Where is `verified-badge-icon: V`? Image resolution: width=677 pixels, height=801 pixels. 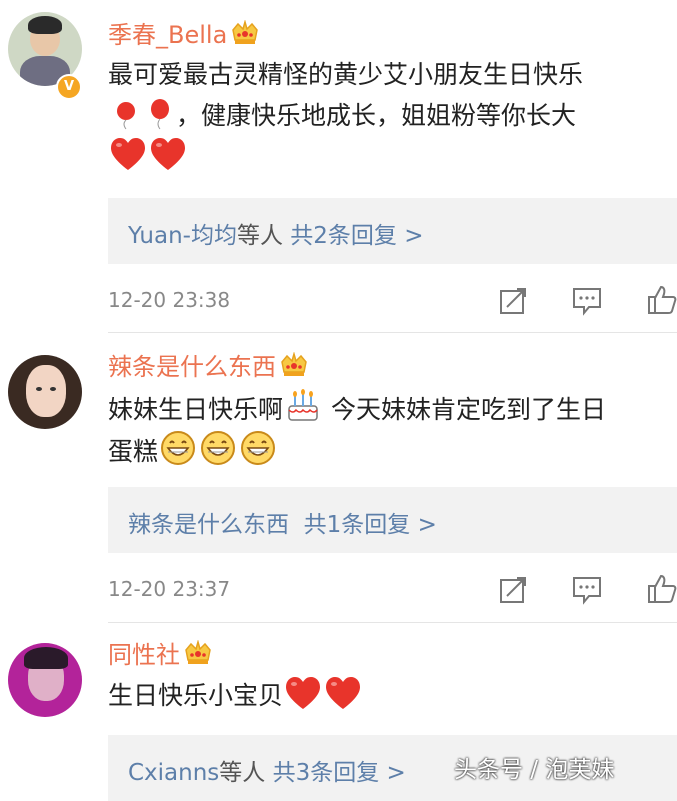 verified-badge-icon: V is located at coordinates (69, 87).